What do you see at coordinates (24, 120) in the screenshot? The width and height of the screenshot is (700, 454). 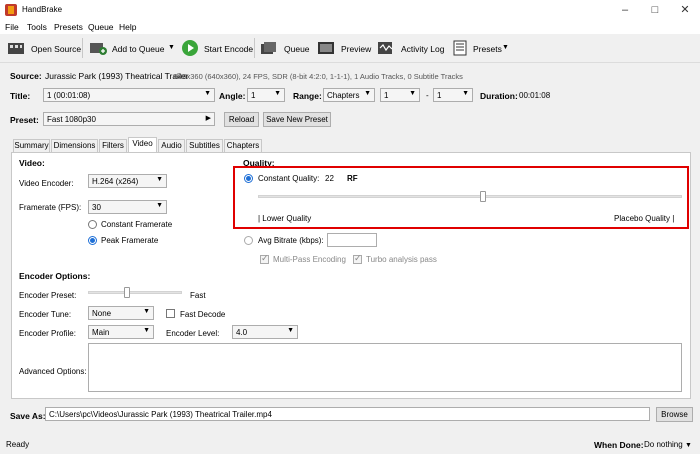 I see `preset-label: Preset:` at bounding box center [24, 120].